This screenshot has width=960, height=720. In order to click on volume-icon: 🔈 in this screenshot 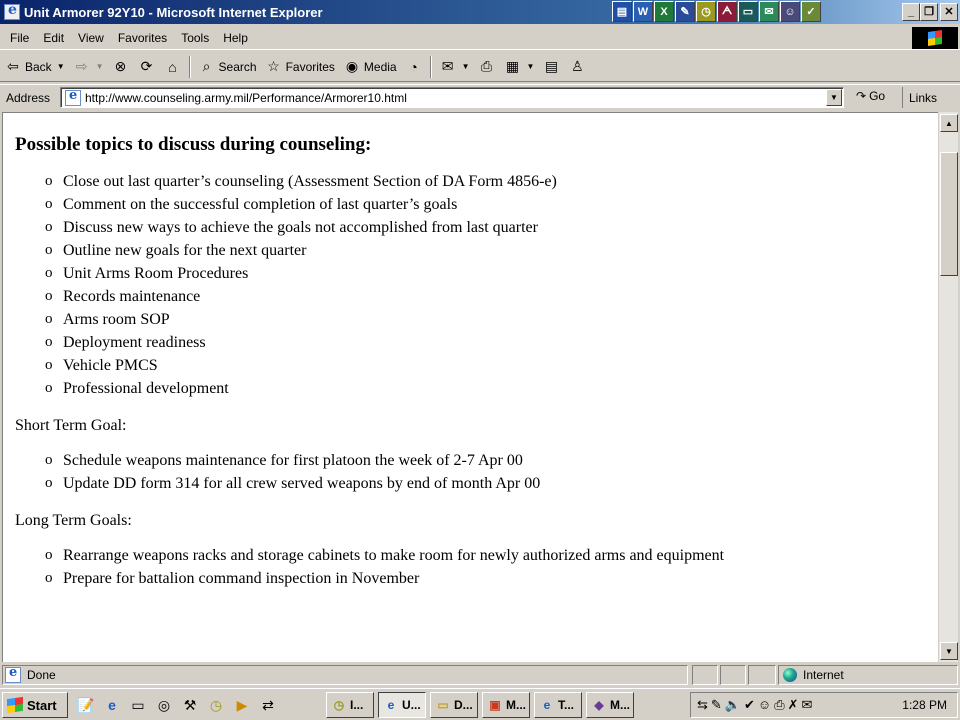, I will do `click(733, 705)`.